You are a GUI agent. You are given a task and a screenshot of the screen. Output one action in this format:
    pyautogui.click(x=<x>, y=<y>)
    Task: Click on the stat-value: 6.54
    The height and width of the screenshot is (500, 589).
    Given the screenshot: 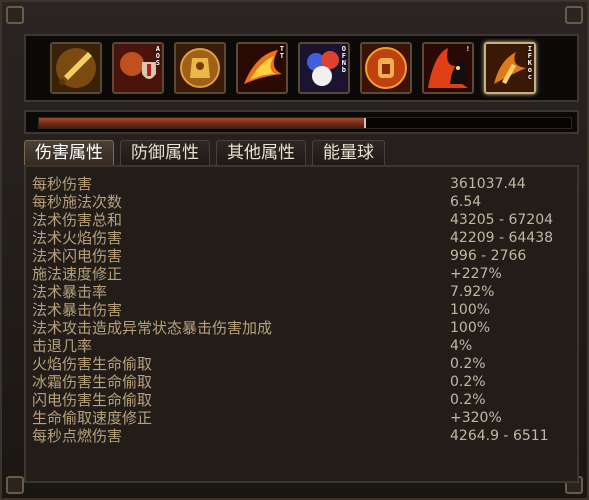 What is the action you would take?
    pyautogui.click(x=466, y=202)
    